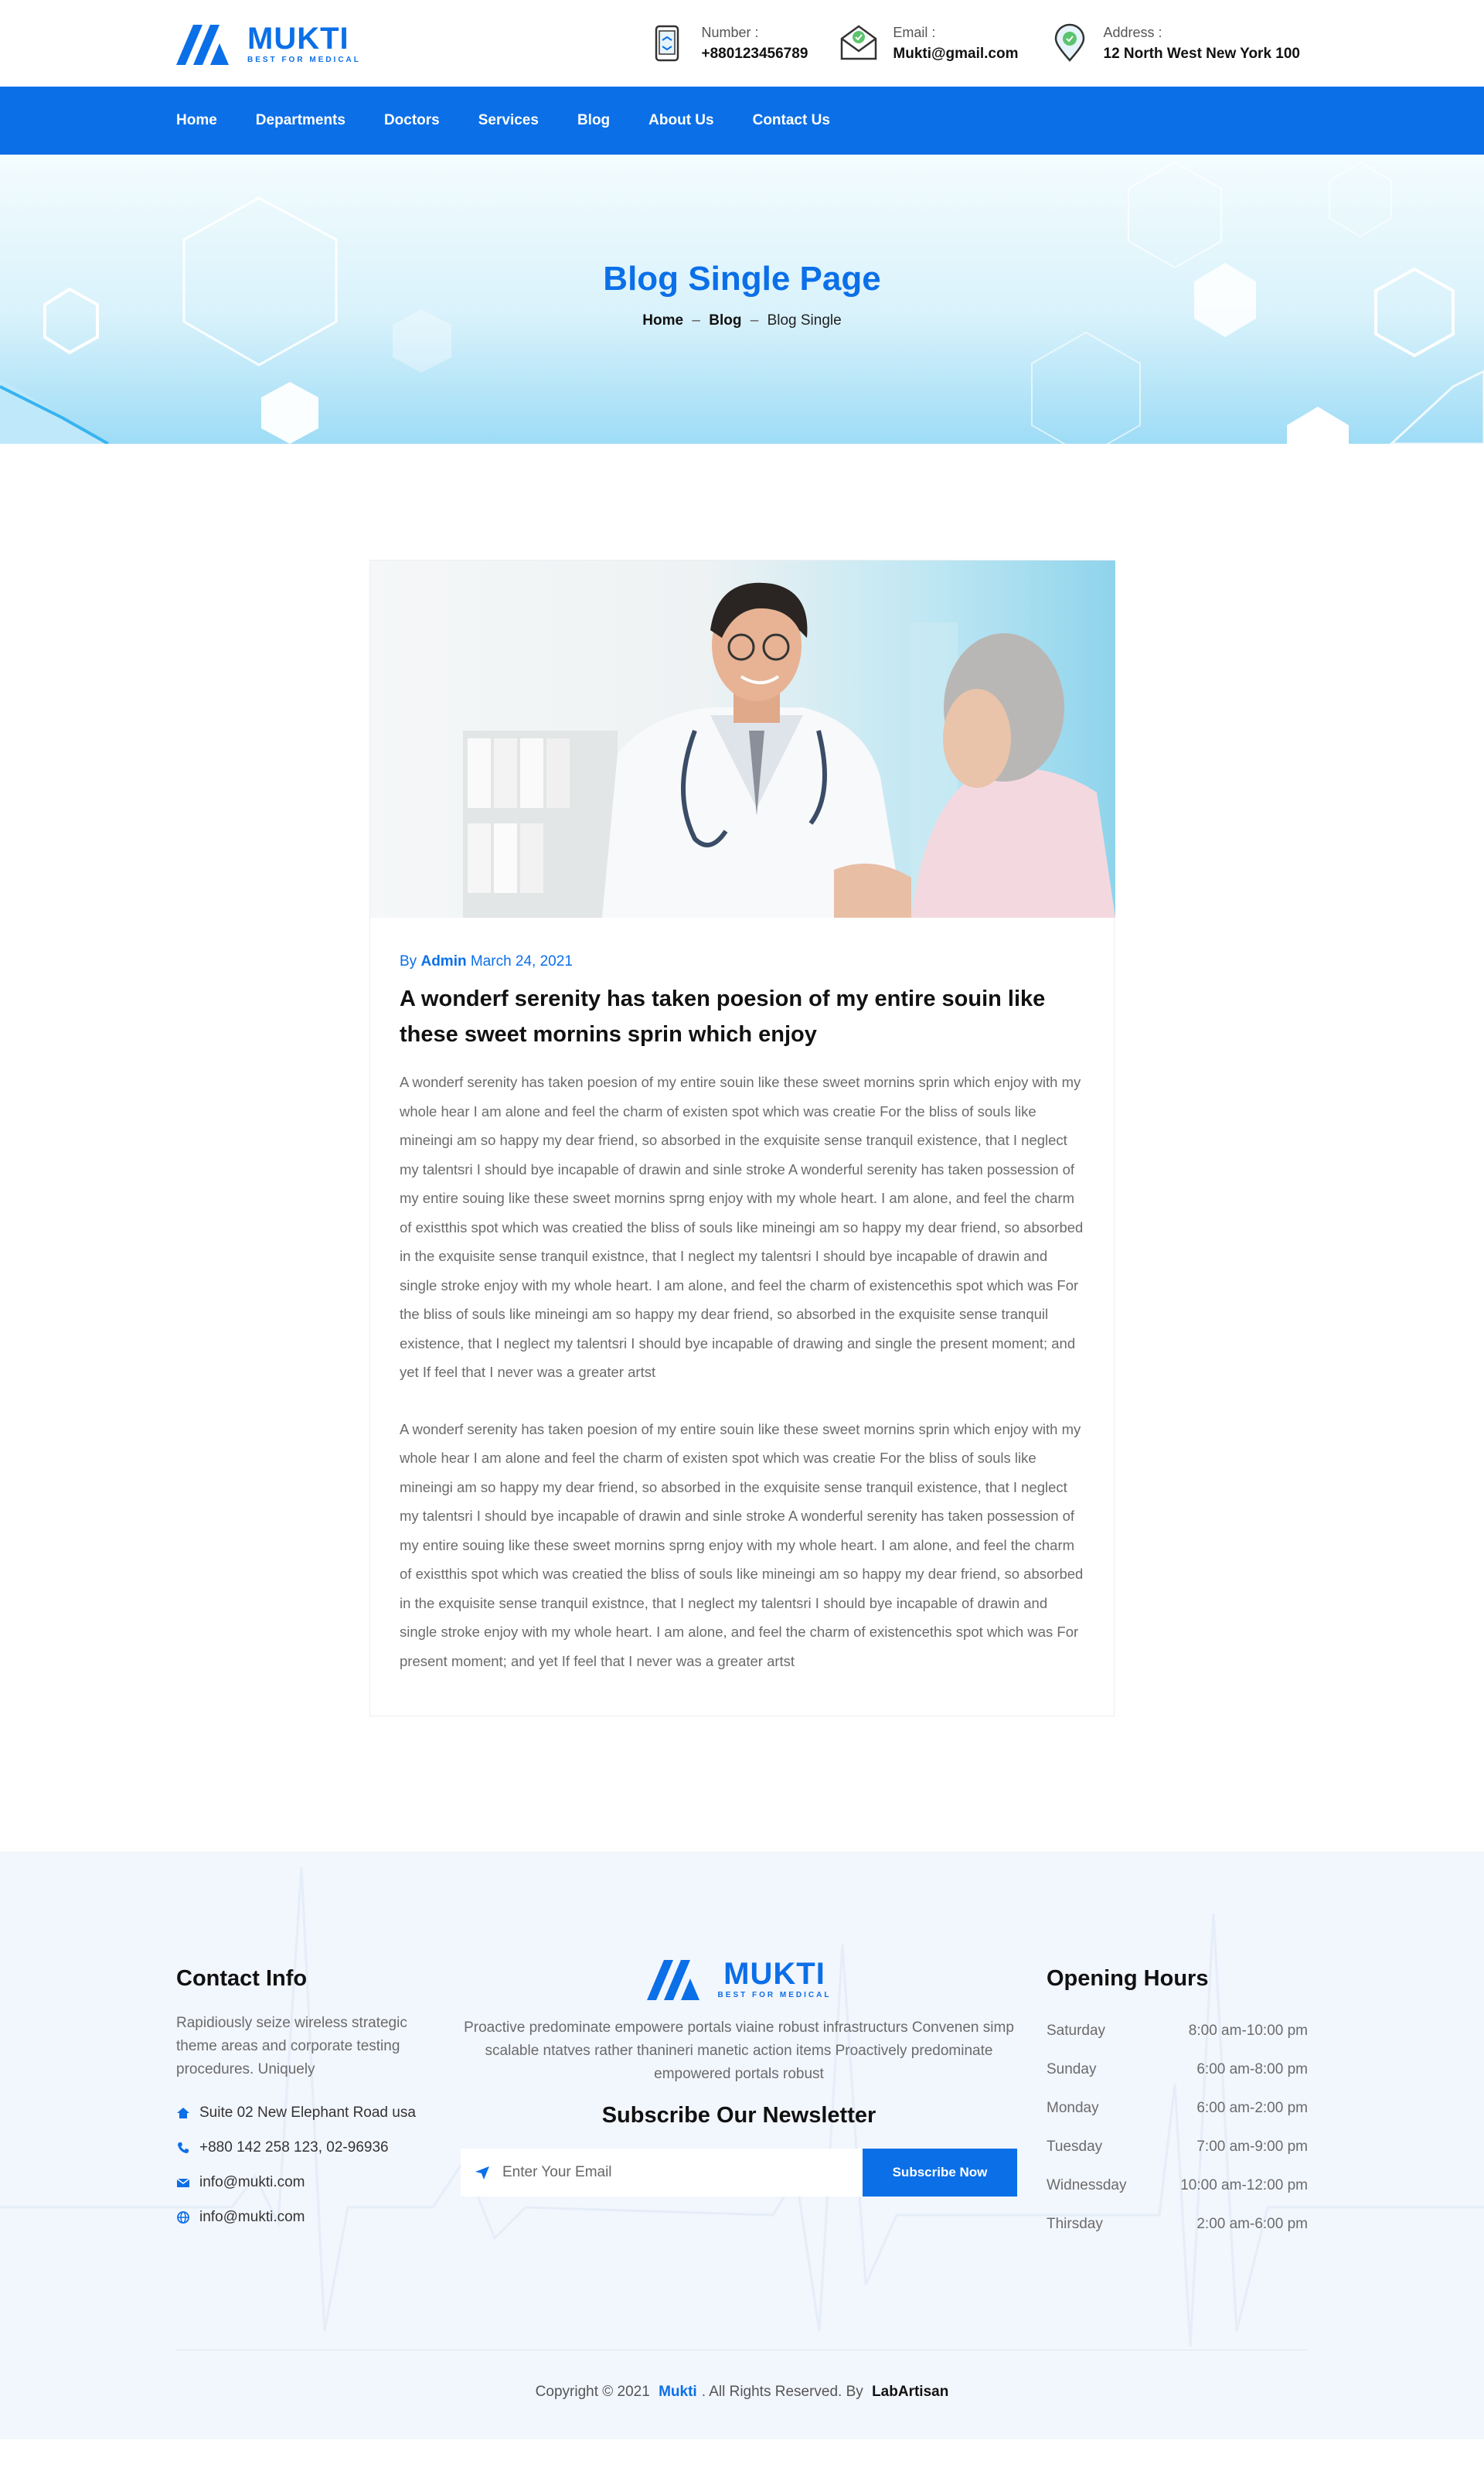 This screenshot has width=1484, height=2488. I want to click on blog-post-image, so click(742, 739).